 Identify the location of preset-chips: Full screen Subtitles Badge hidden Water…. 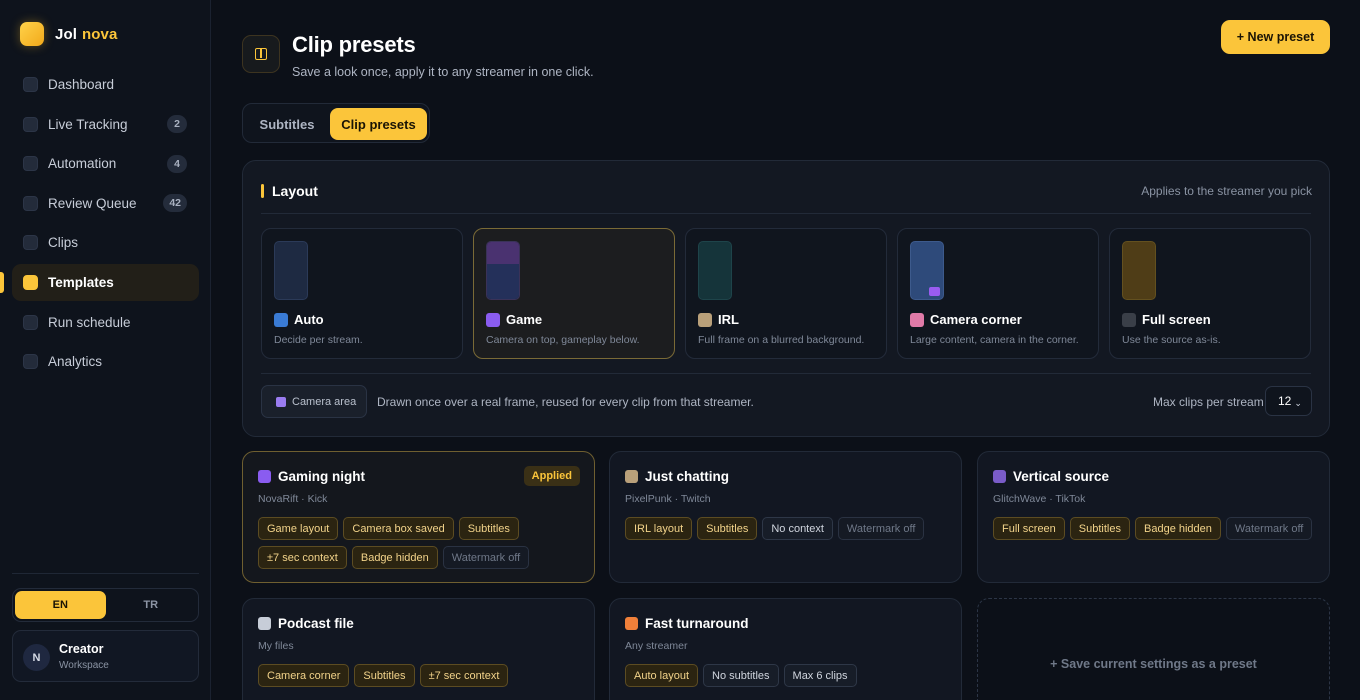
(1155, 528).